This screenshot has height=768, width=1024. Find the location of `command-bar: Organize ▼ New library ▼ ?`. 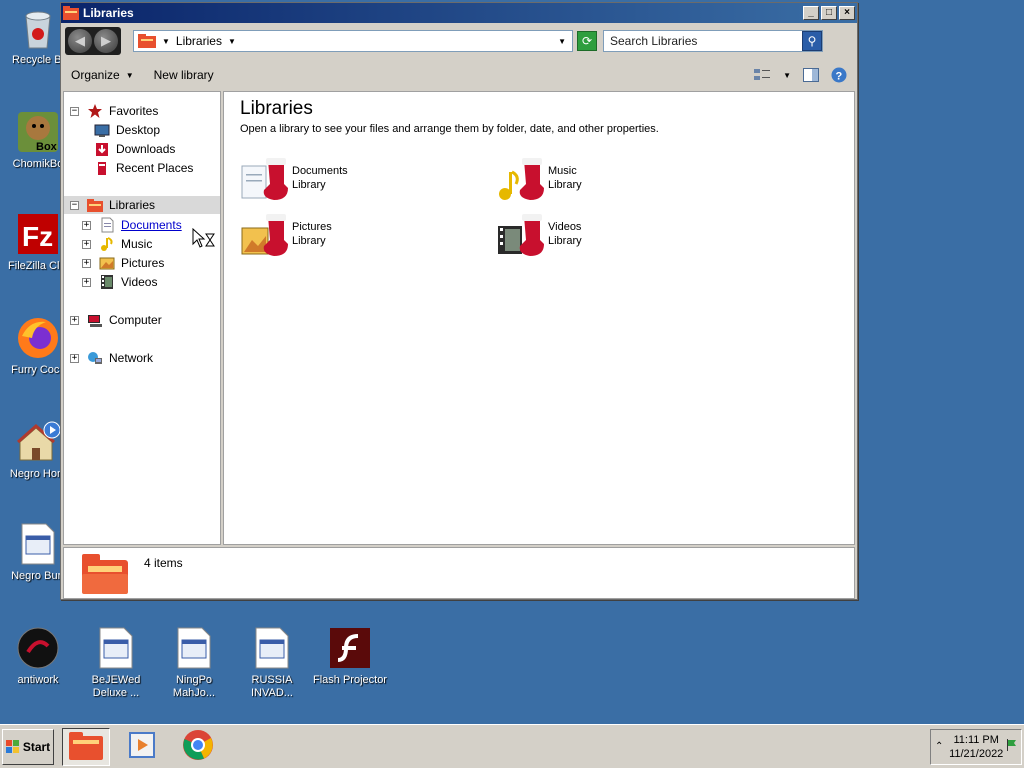

command-bar: Organize ▼ New library ▼ ? is located at coordinates (459, 75).